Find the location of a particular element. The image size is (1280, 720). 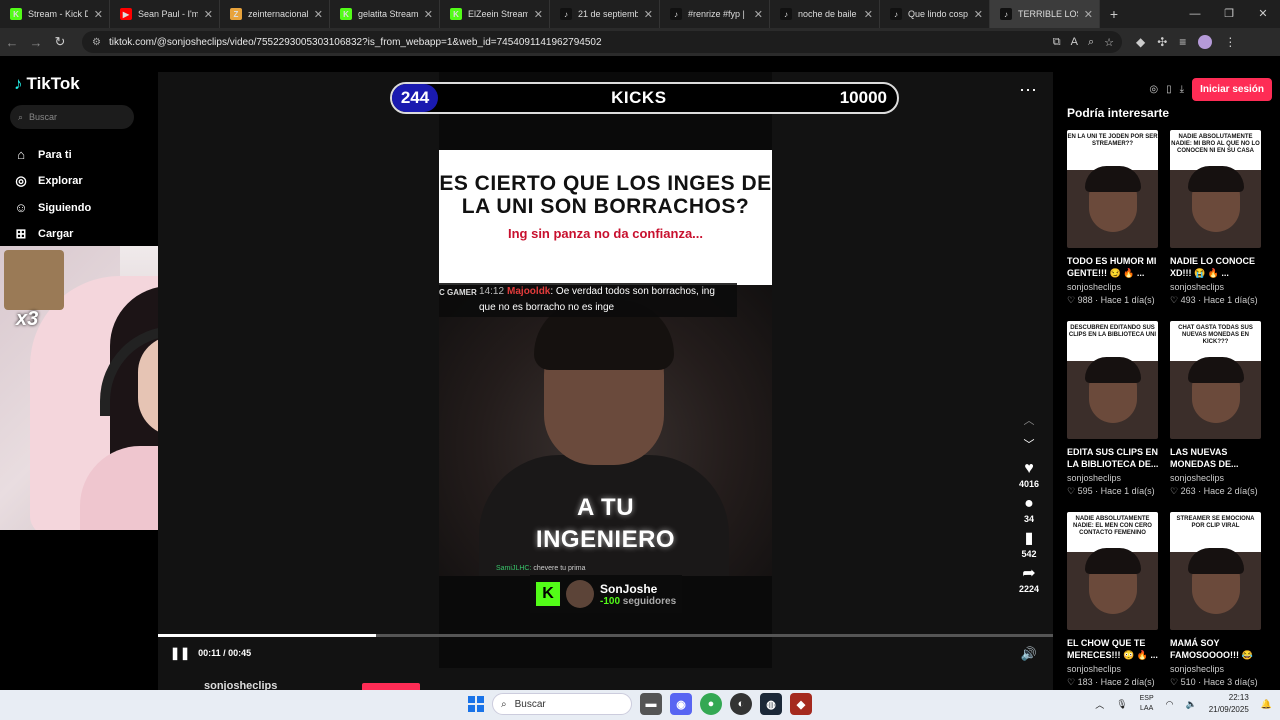

browser-tab: ♪ Que lindo cosplay ✕ is located at coordinates (935, 14).